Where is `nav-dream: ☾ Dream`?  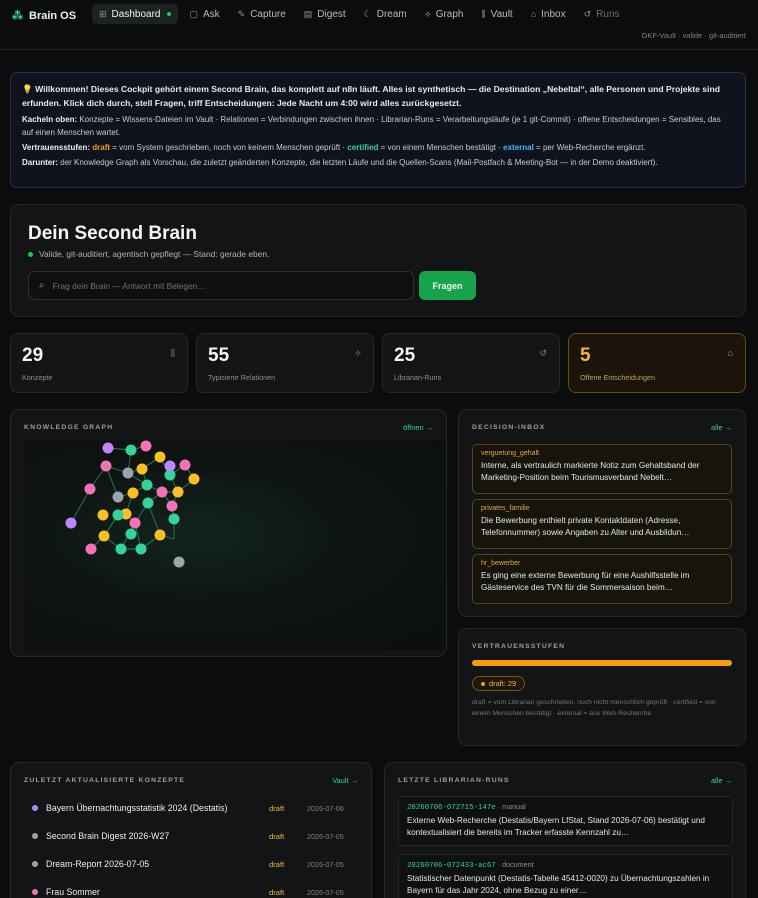 nav-dream: ☾ Dream is located at coordinates (385, 14).